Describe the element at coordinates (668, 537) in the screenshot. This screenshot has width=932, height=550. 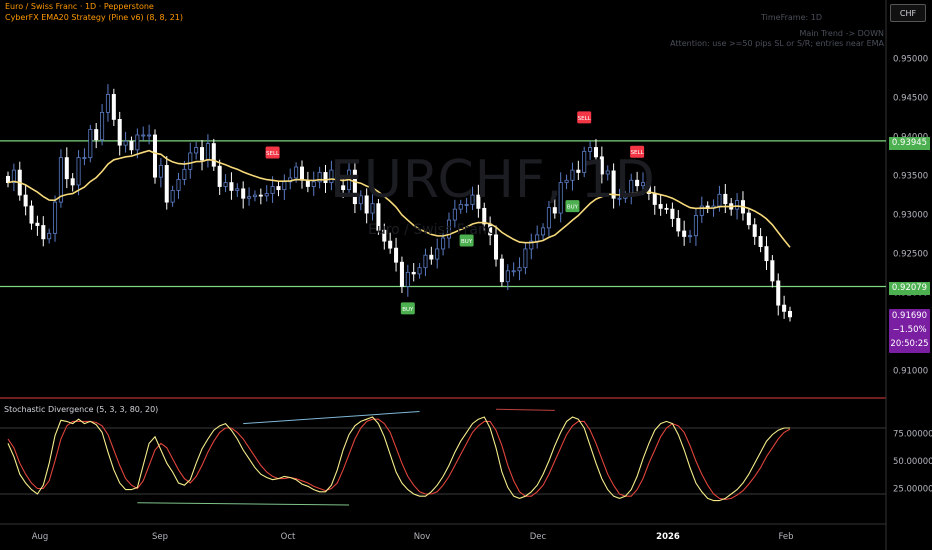
I see `time-tick-label: 2026` at that location.